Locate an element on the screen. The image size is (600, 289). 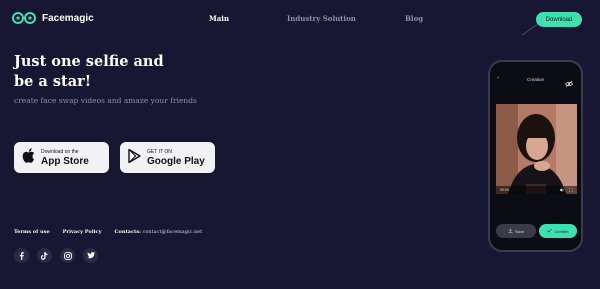
video-controls: 00:00 is located at coordinates (536, 190).